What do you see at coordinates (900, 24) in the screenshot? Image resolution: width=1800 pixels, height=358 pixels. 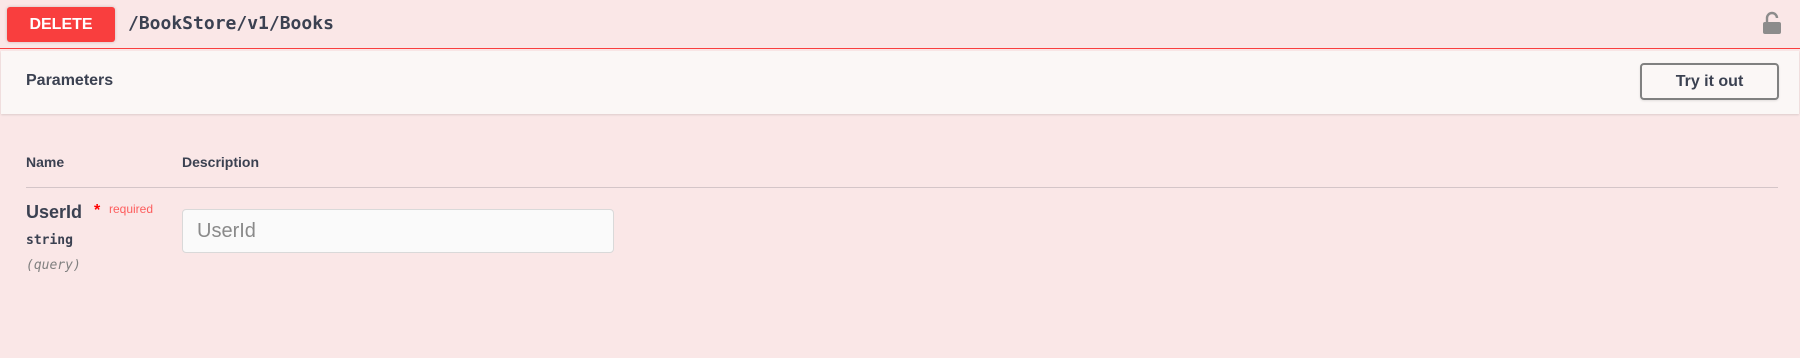 I see `opblock-summary: DELETE /BookStore/v1/Books` at bounding box center [900, 24].